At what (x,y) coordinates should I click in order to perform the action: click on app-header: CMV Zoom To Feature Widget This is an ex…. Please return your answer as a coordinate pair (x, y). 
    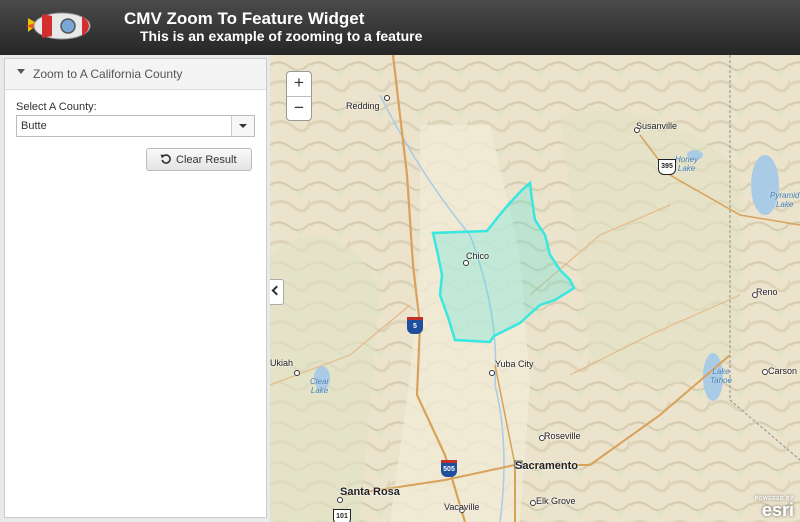
    Looking at the image, I should click on (400, 27).